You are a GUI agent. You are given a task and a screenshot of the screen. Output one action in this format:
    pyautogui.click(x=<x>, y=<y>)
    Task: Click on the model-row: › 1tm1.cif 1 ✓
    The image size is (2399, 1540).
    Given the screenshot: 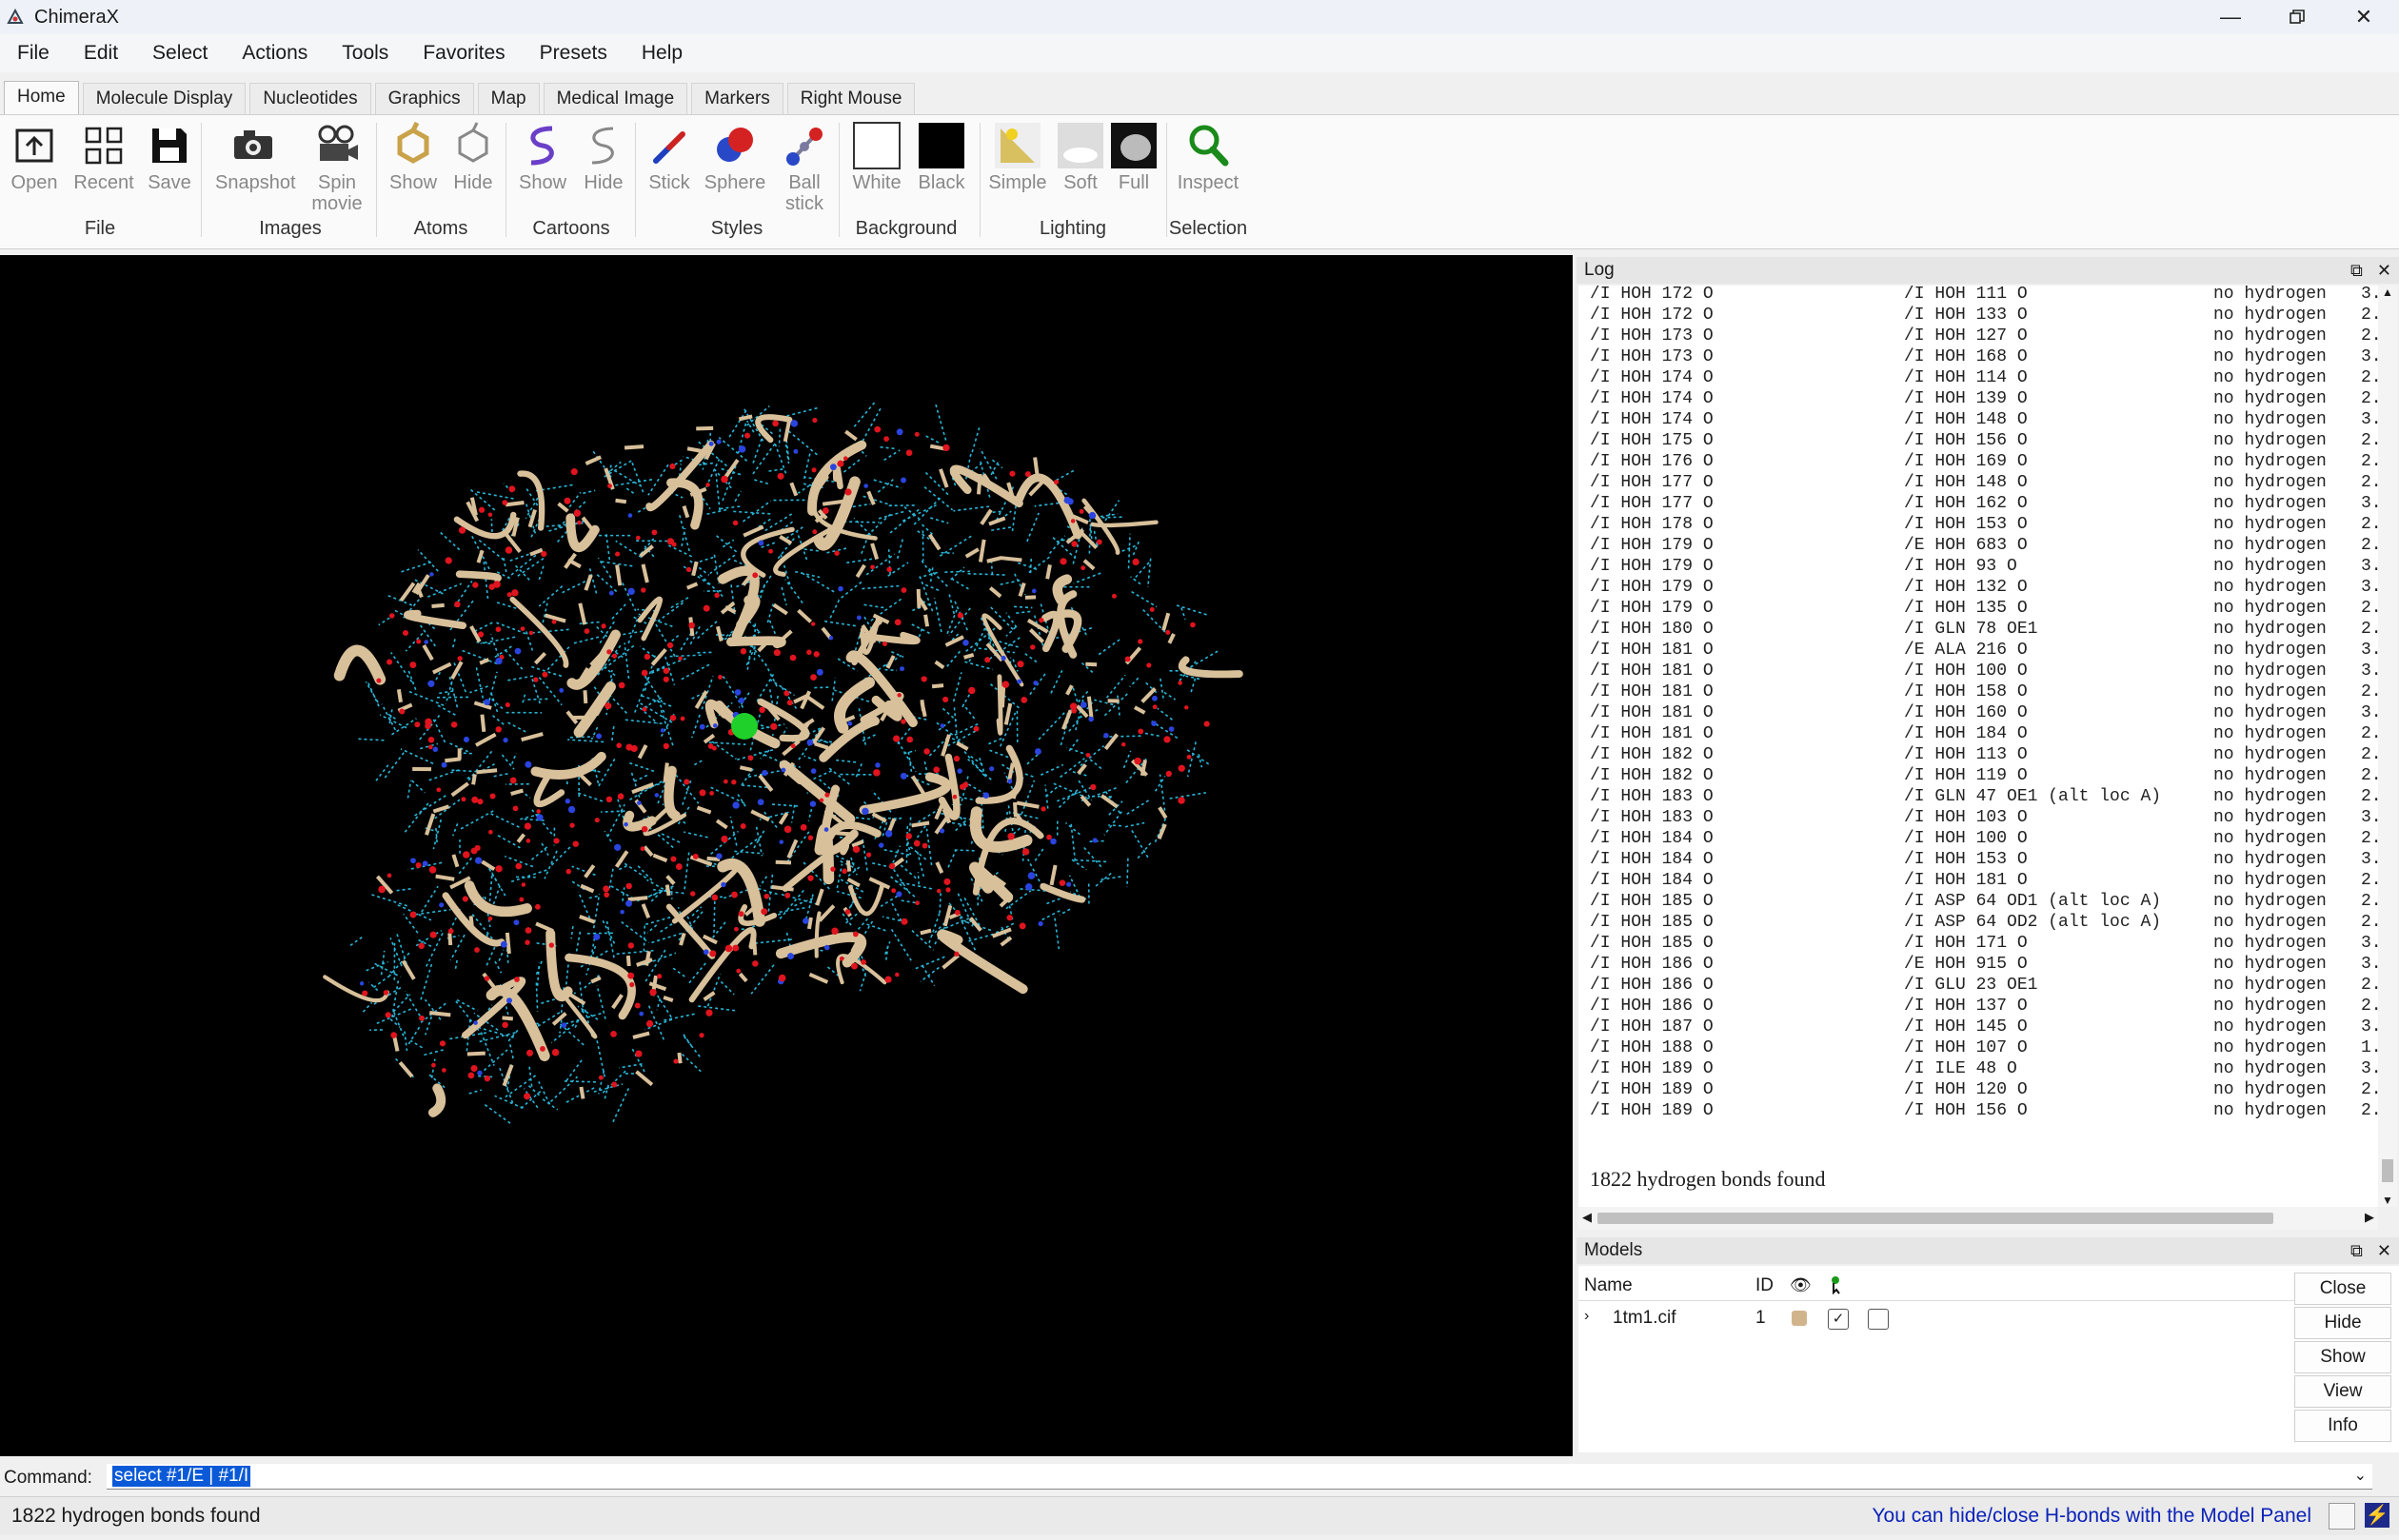 What is the action you would take?
    pyautogui.click(x=1940, y=1318)
    